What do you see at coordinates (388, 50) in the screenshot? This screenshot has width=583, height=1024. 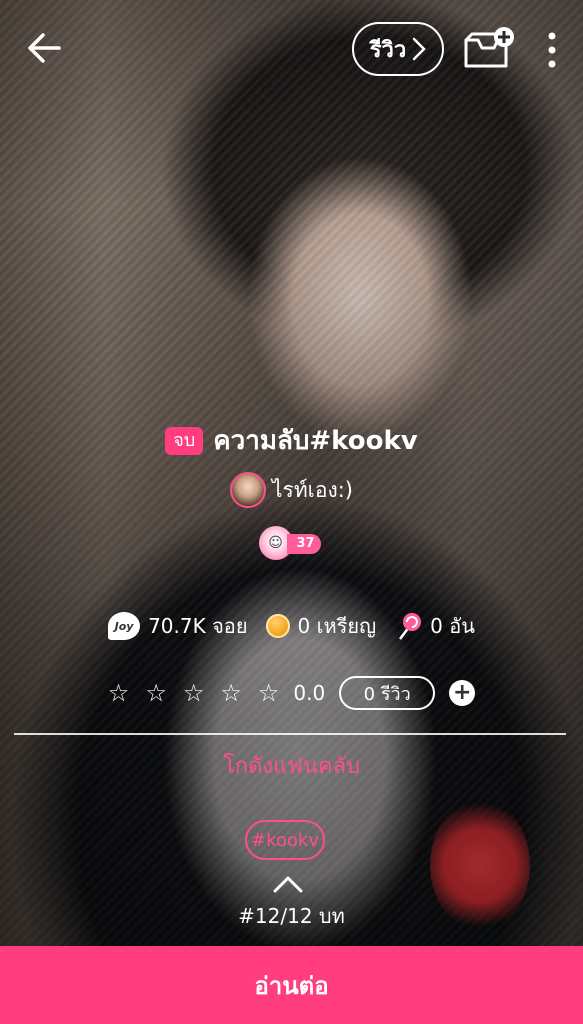 I see `review-button-label: รีวิว` at bounding box center [388, 50].